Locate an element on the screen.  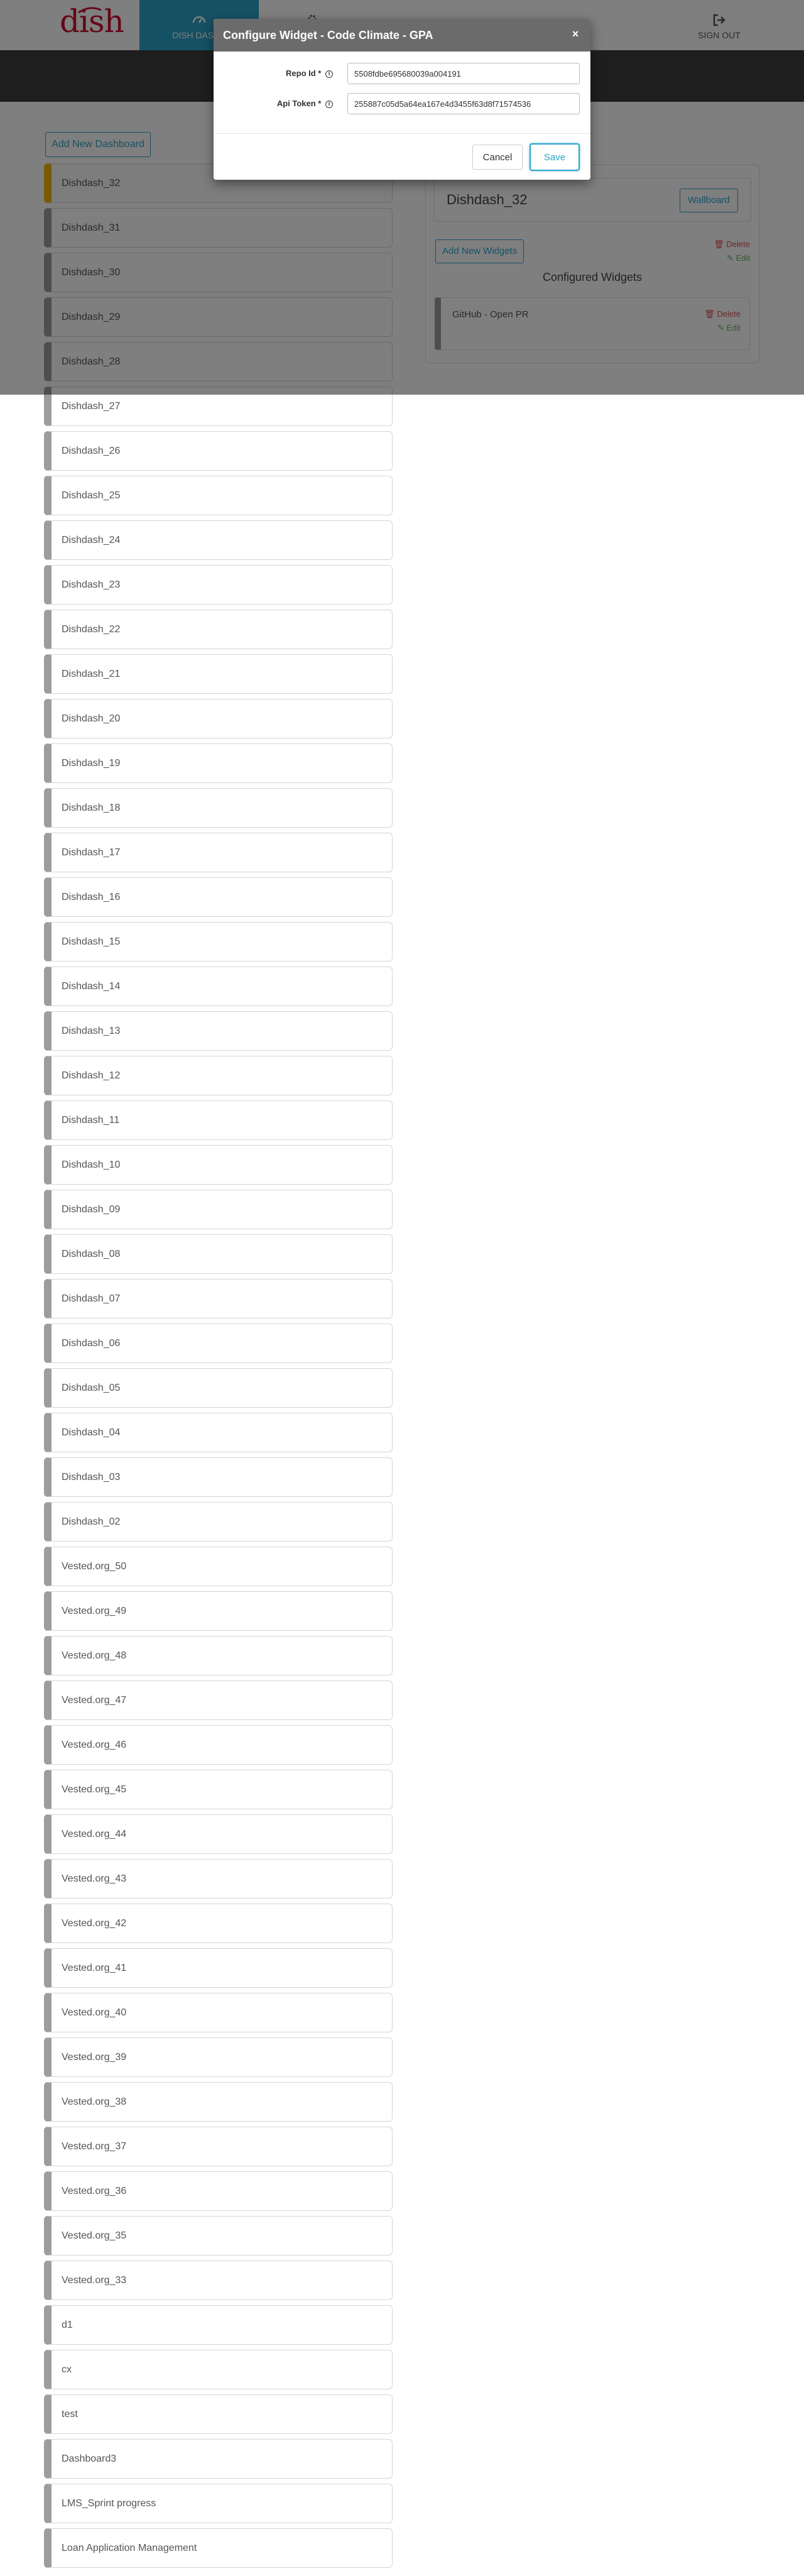
dashboard-list-item: cx is located at coordinates (219, 2369).